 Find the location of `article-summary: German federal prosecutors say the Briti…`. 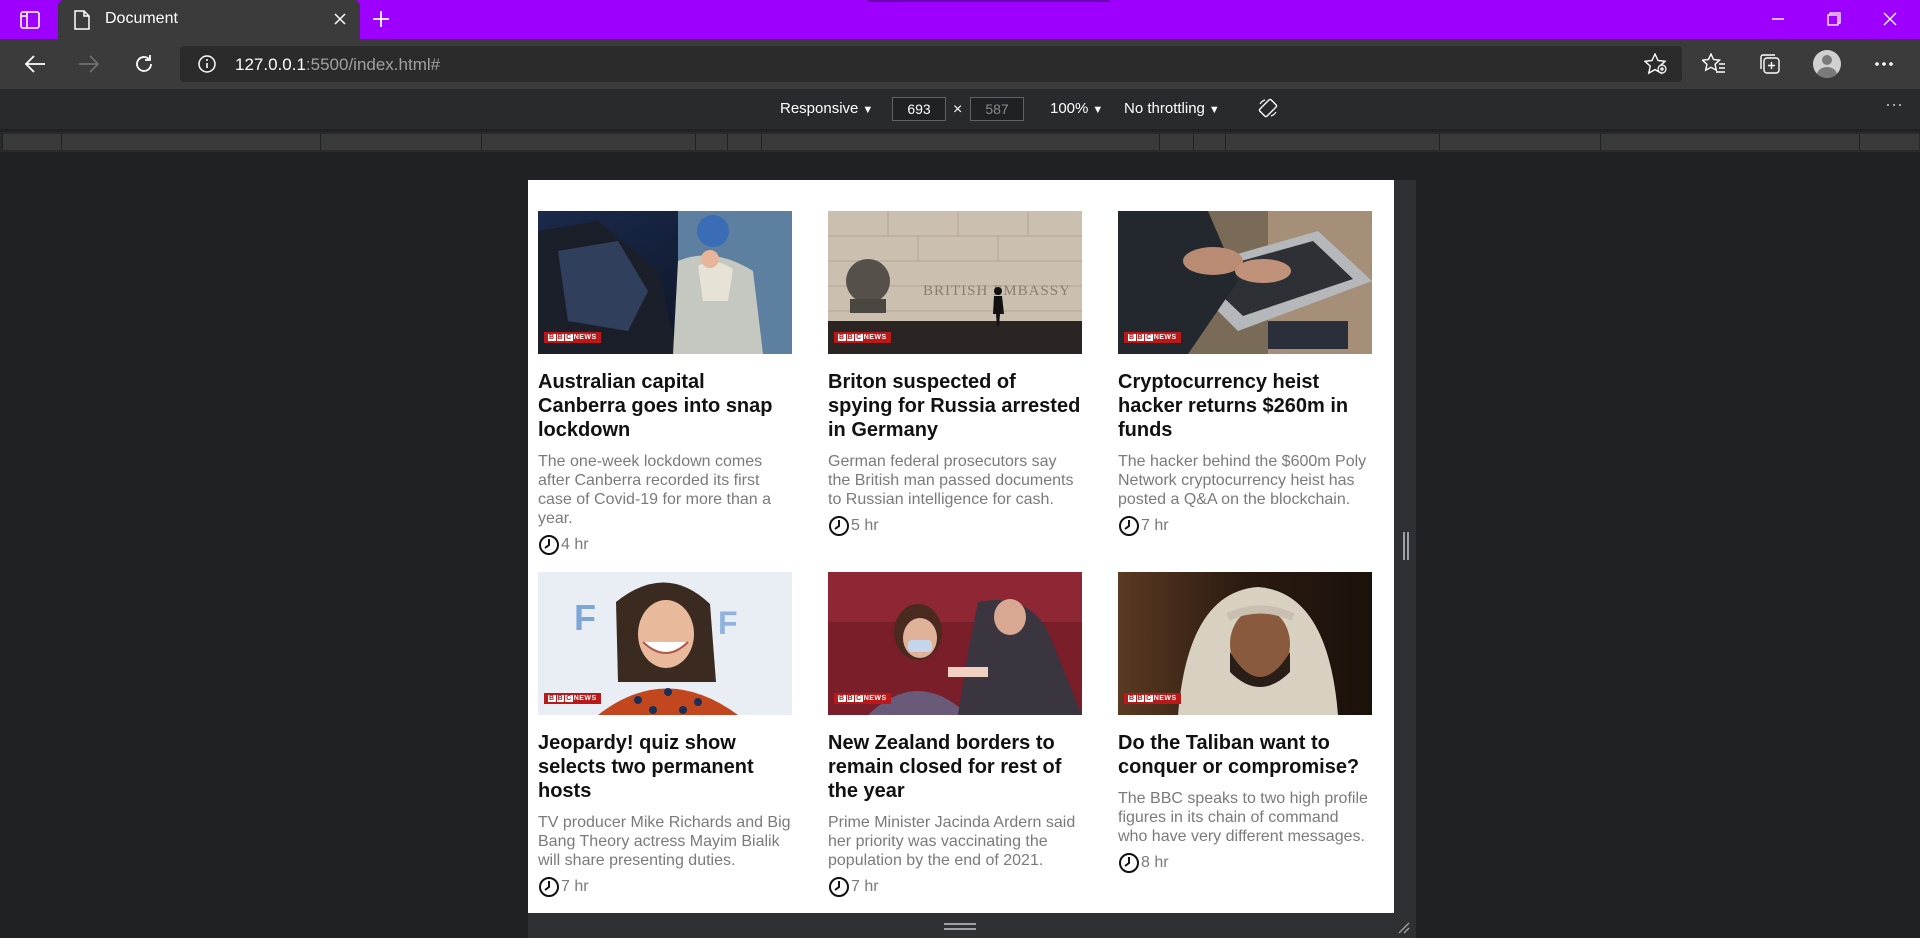

article-summary: German federal prosecutors say the Briti… is located at coordinates (951, 480).